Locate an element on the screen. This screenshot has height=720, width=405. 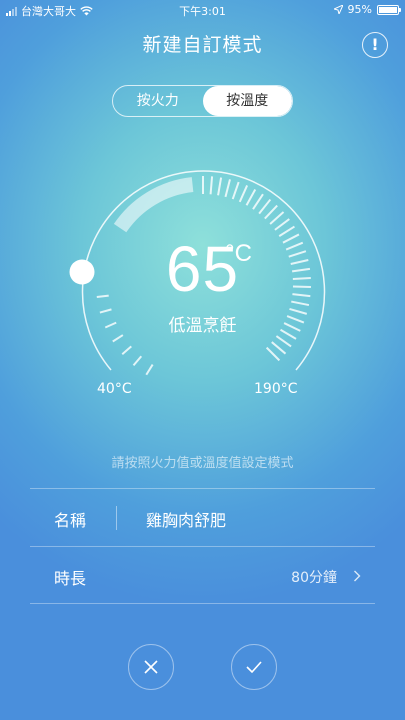
duration-value: 80分鐘 is located at coordinates (314, 578).